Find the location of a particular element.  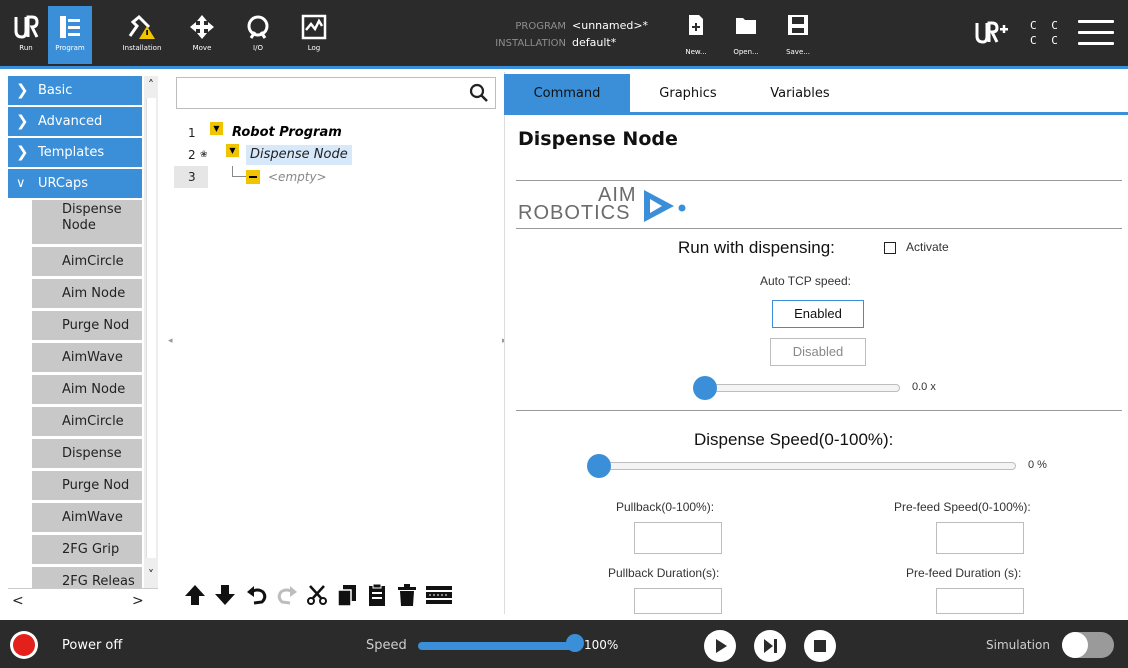

step-icon is located at coordinates (770, 646).